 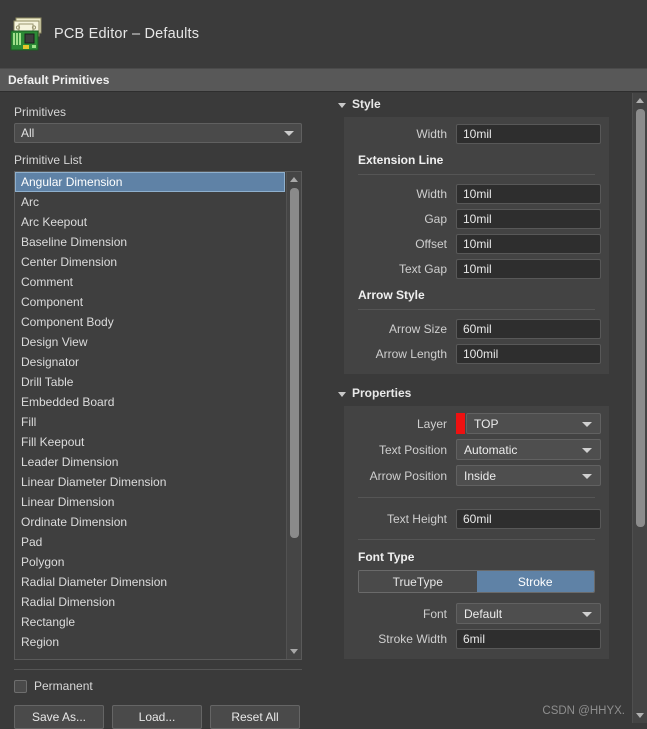 I want to click on list-item: Linear Diameter Dimension, so click(x=150, y=482).